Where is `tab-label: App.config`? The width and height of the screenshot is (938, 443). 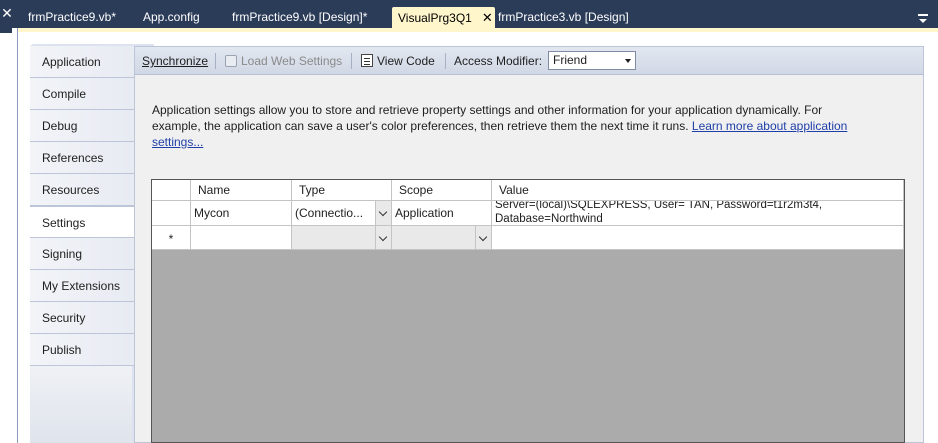
tab-label: App.config is located at coordinates (171, 17).